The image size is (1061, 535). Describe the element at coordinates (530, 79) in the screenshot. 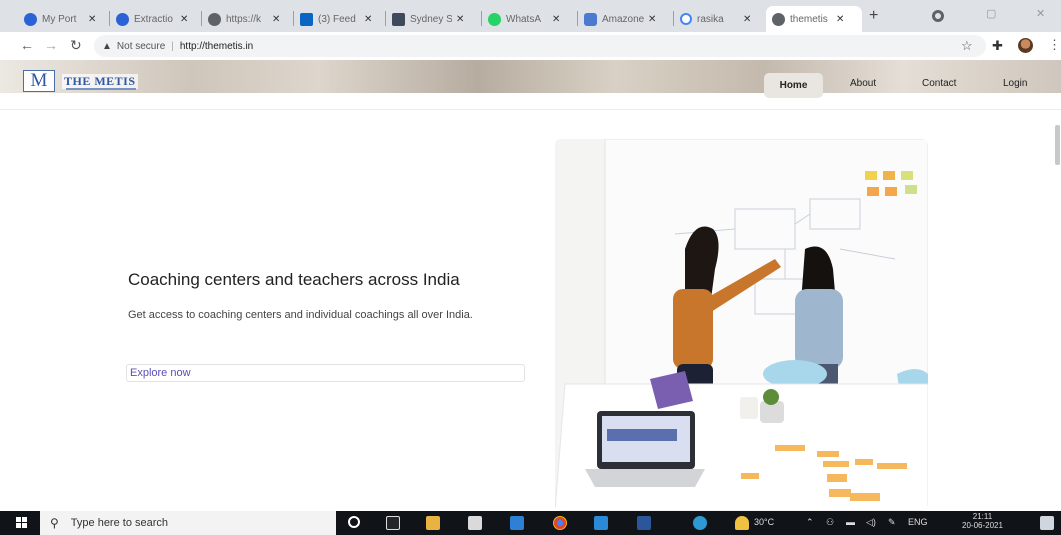

I see `site-header: M THE METIS Home About Contact Login` at that location.